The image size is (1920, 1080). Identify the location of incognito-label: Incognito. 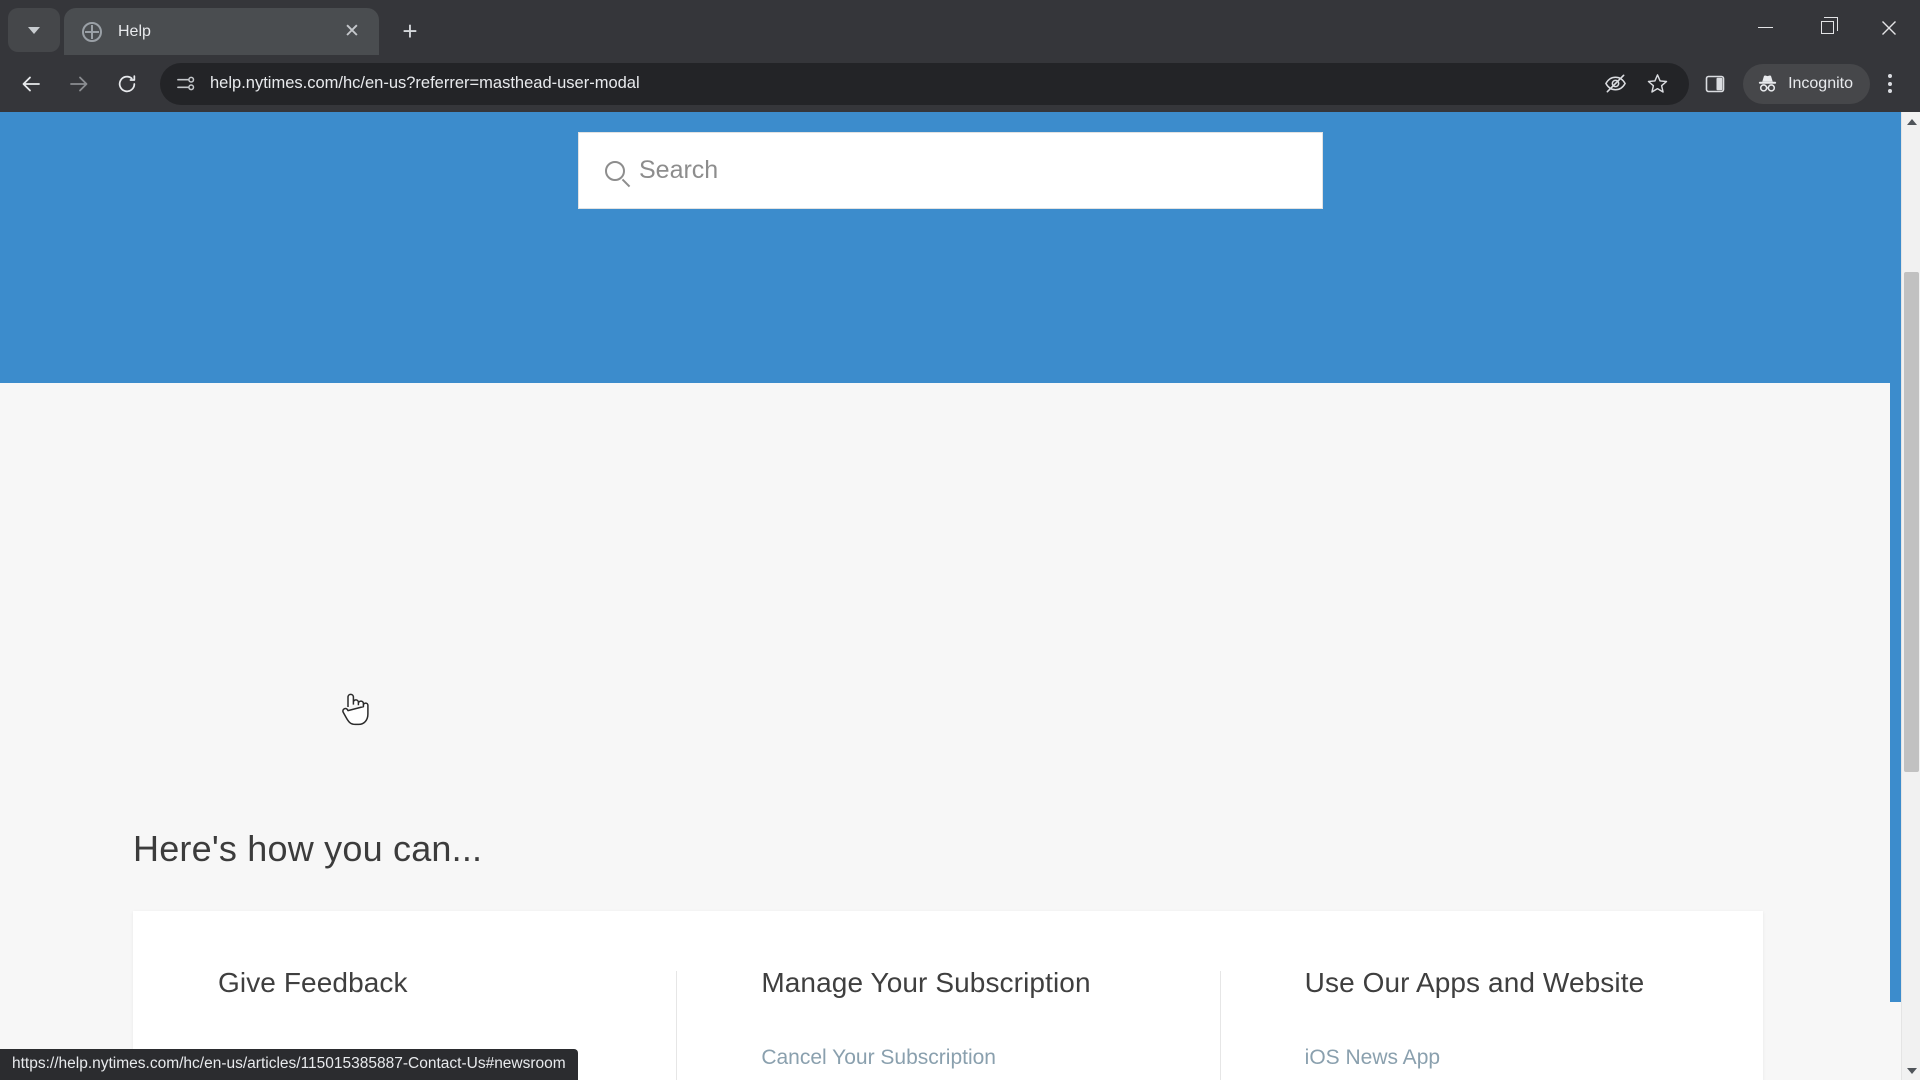
(1820, 83).